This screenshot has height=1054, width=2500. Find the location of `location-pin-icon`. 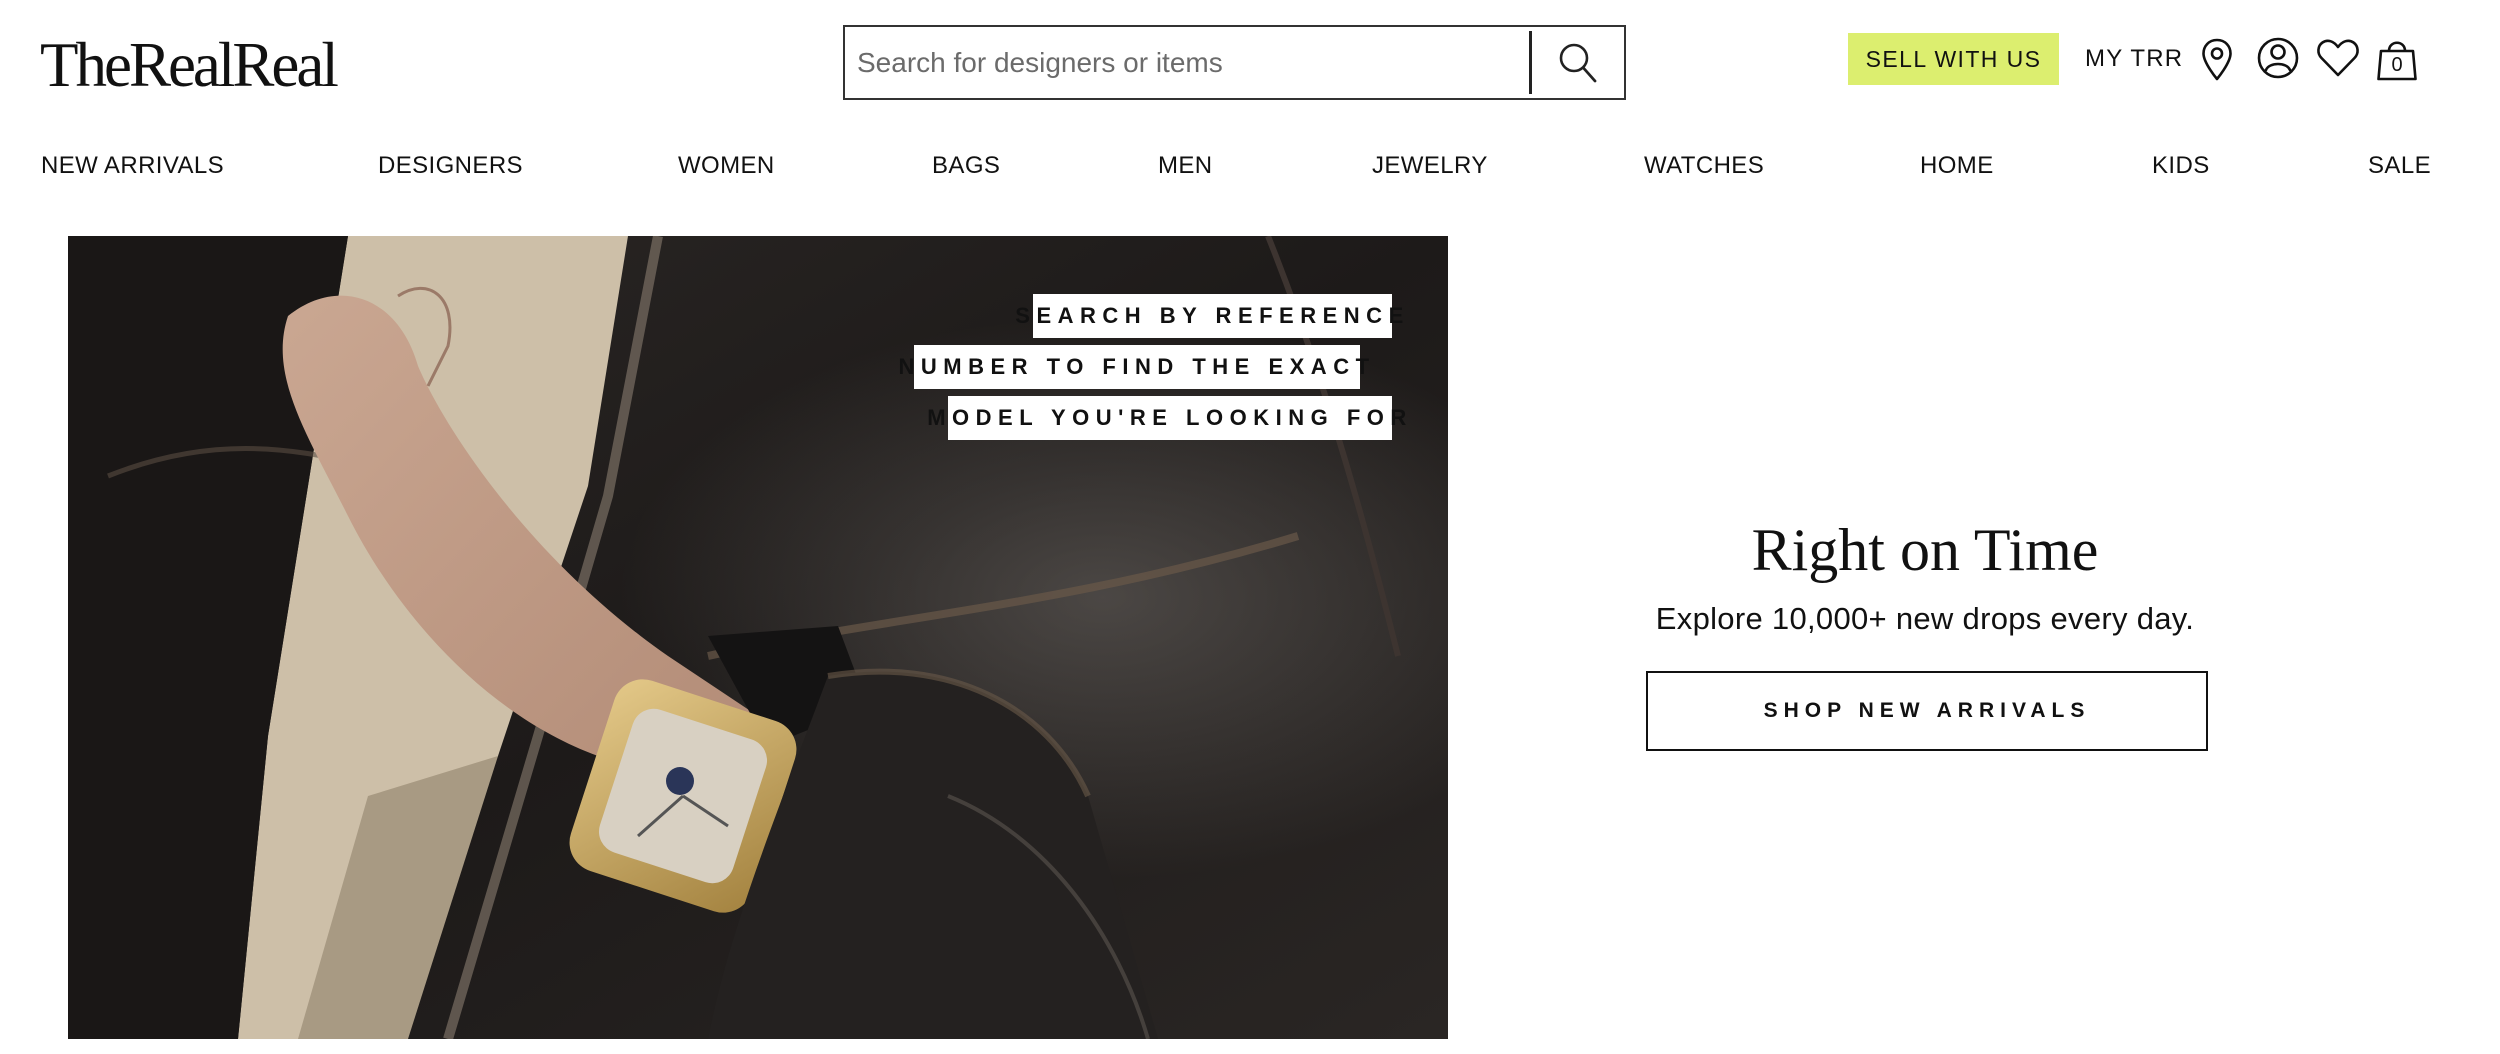

location-pin-icon is located at coordinates (2217, 60).